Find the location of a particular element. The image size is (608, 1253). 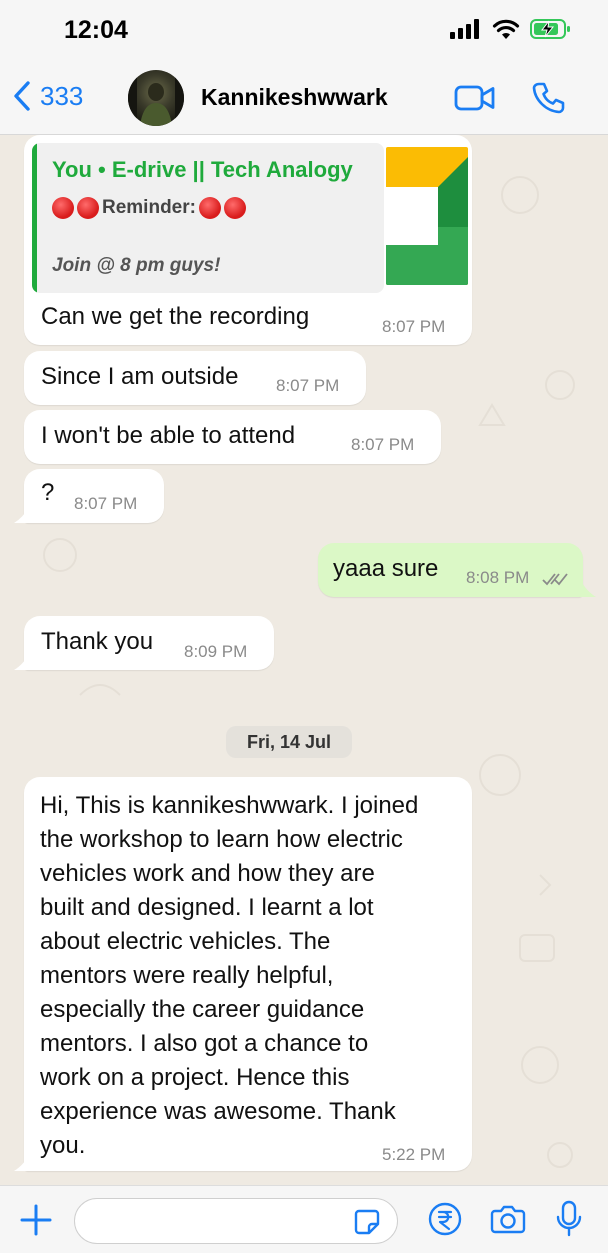

microphone-icon is located at coordinates (569, 1219).